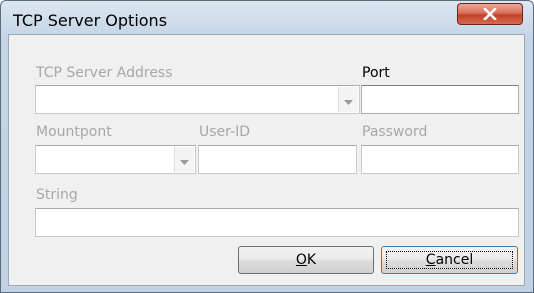 The height and width of the screenshot is (293, 534). I want to click on mountpoint-dropdown-button, so click(184, 159).